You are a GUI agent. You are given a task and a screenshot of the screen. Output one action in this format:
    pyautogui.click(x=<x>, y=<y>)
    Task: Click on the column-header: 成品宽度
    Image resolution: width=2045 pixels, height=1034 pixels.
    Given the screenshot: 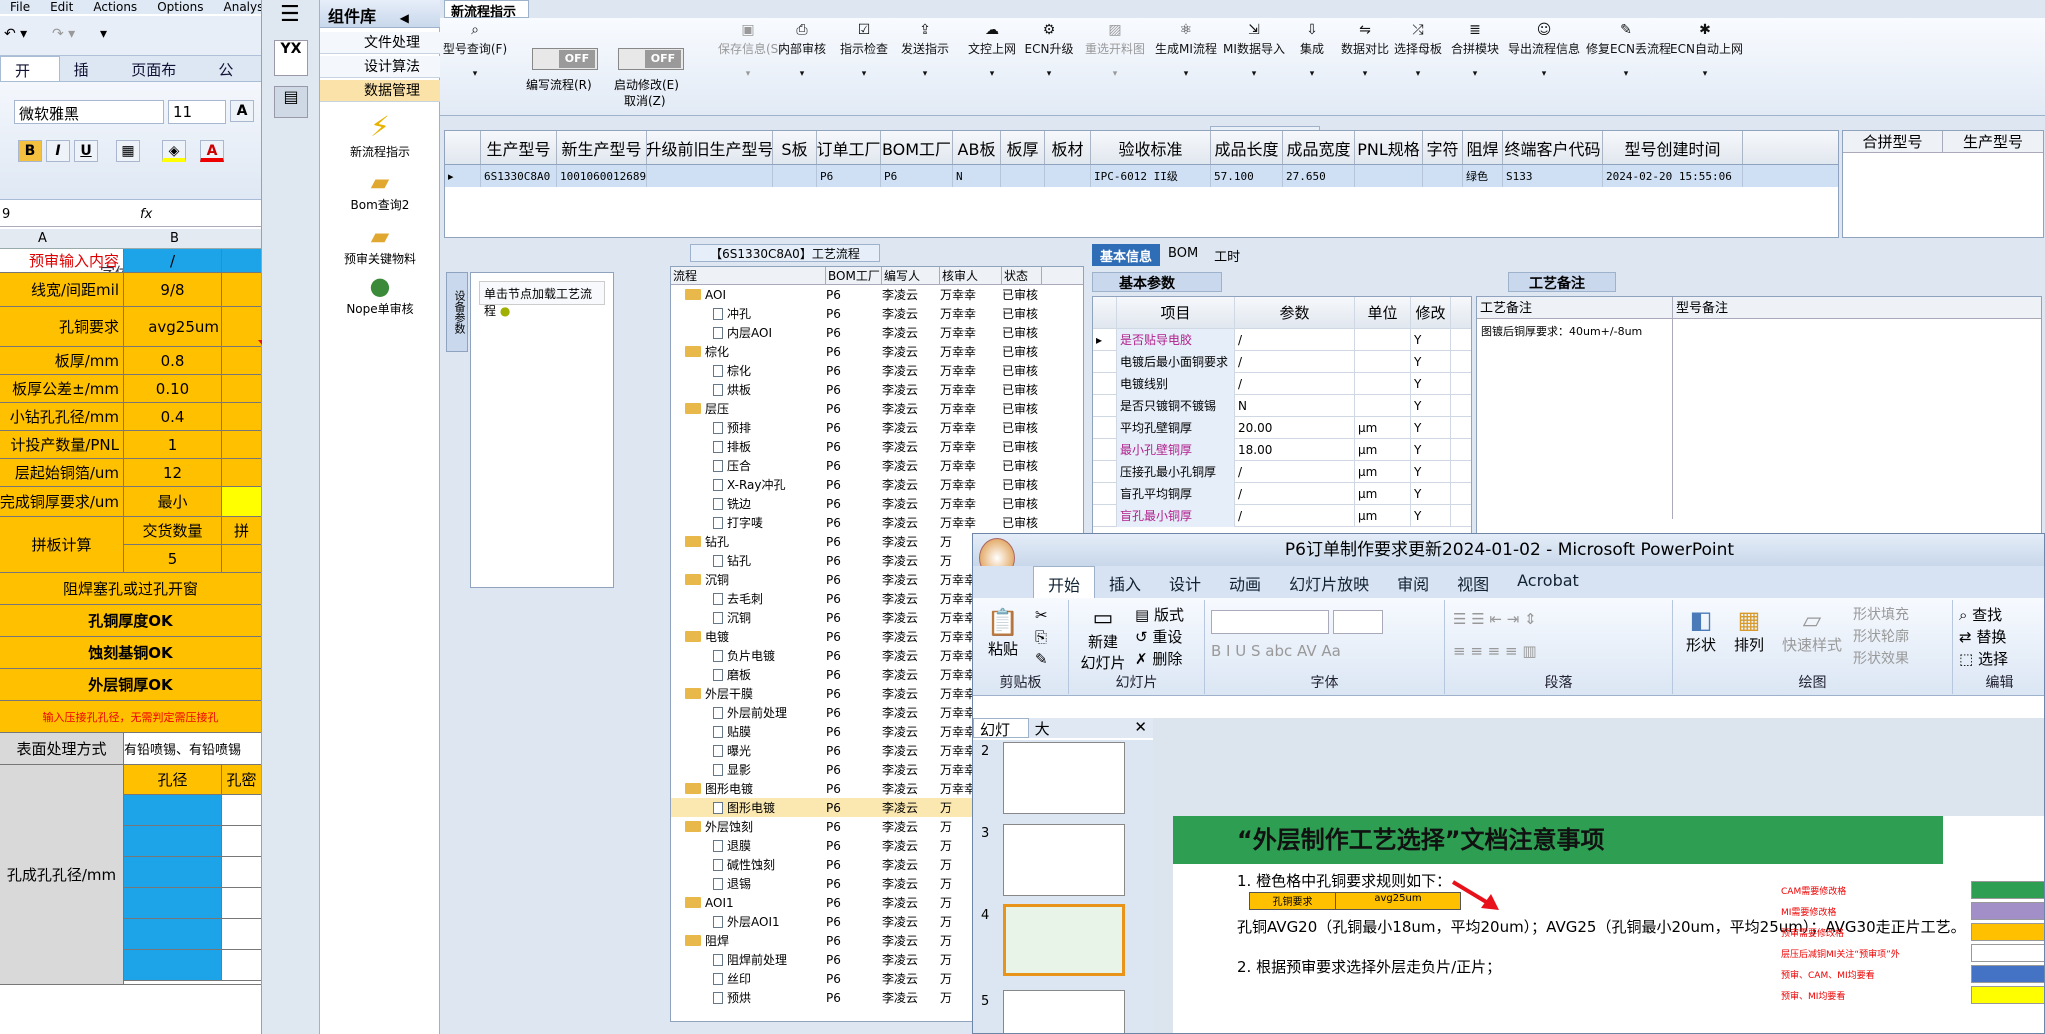 What is the action you would take?
    pyautogui.click(x=1319, y=147)
    